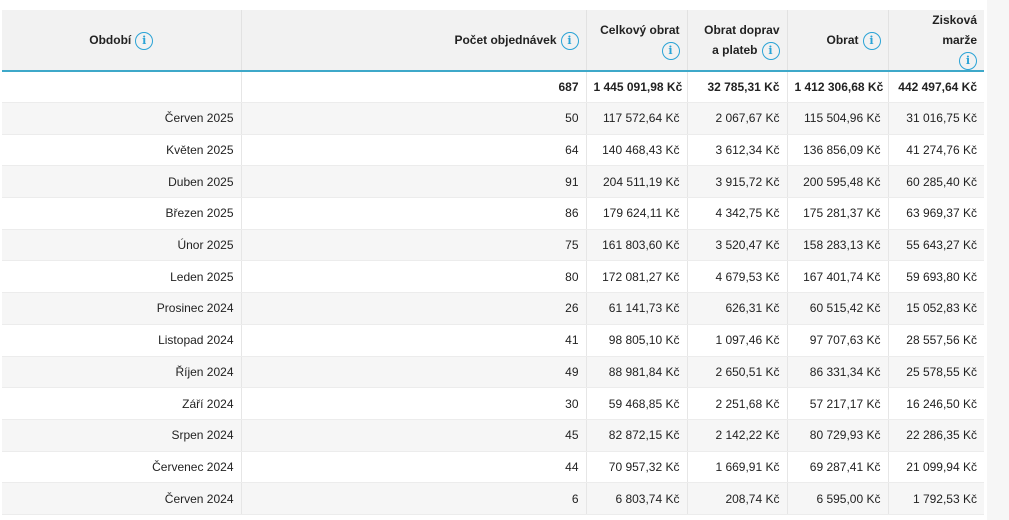  I want to click on cell-shipping-payment-turnover: 1 097,46 Kč, so click(737, 340).